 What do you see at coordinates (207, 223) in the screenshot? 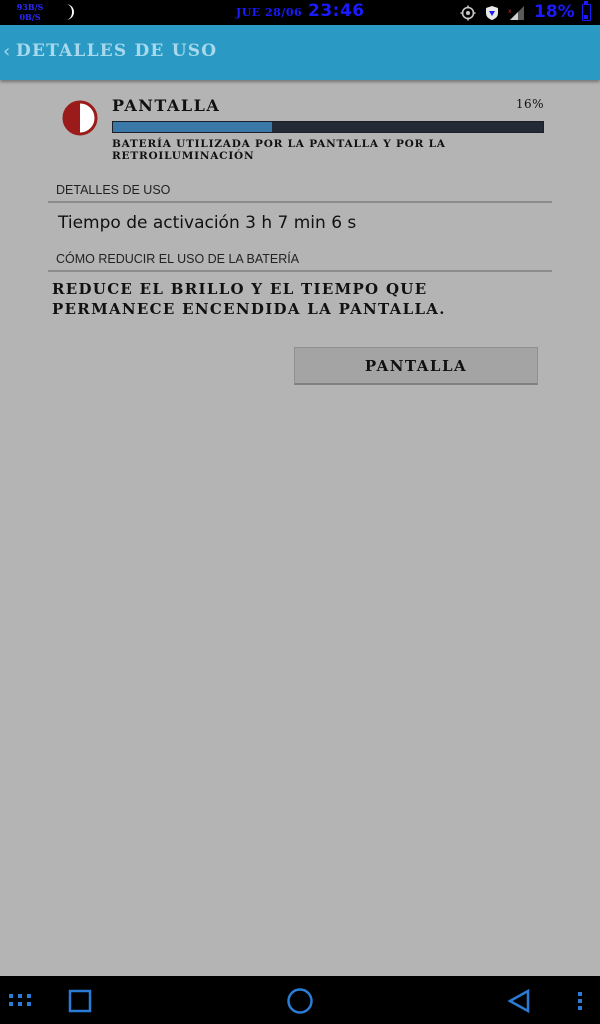
I see `active-time: Tiempo de activación 3 h 7 min 6 s` at bounding box center [207, 223].